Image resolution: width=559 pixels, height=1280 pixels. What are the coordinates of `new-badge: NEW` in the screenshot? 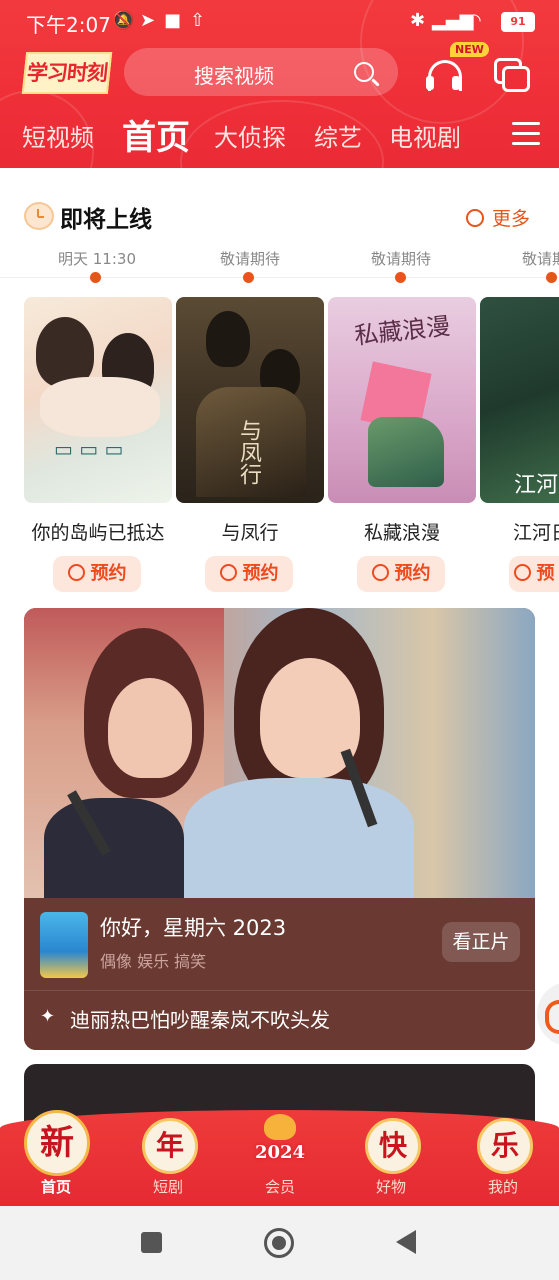 It's located at (469, 49).